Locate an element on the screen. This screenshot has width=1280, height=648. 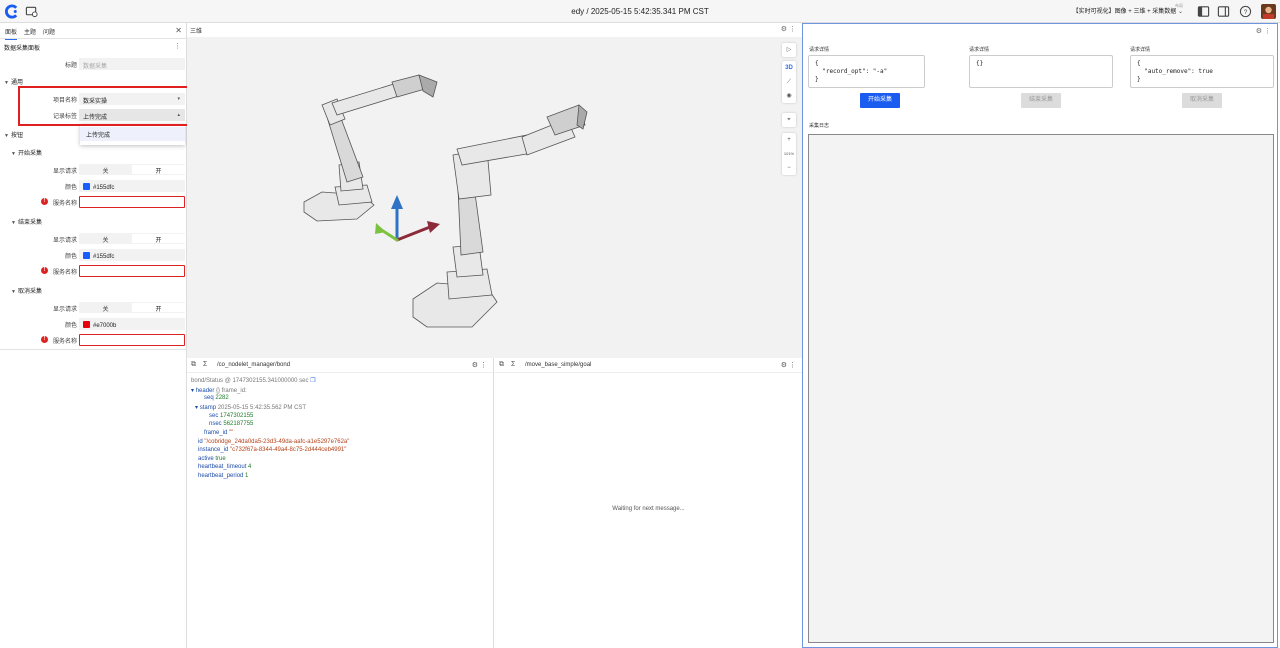
field-active: active true is located at coordinates (212, 459).